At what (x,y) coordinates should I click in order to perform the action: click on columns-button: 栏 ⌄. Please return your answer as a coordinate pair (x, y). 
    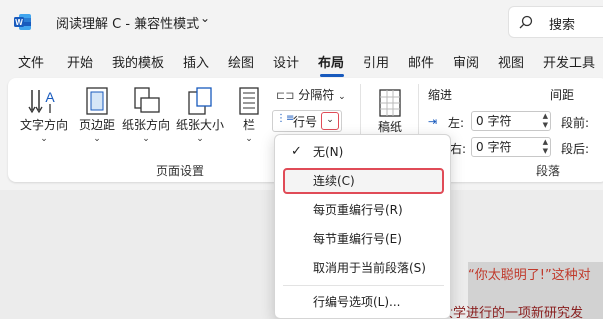
    Looking at the image, I should click on (249, 115).